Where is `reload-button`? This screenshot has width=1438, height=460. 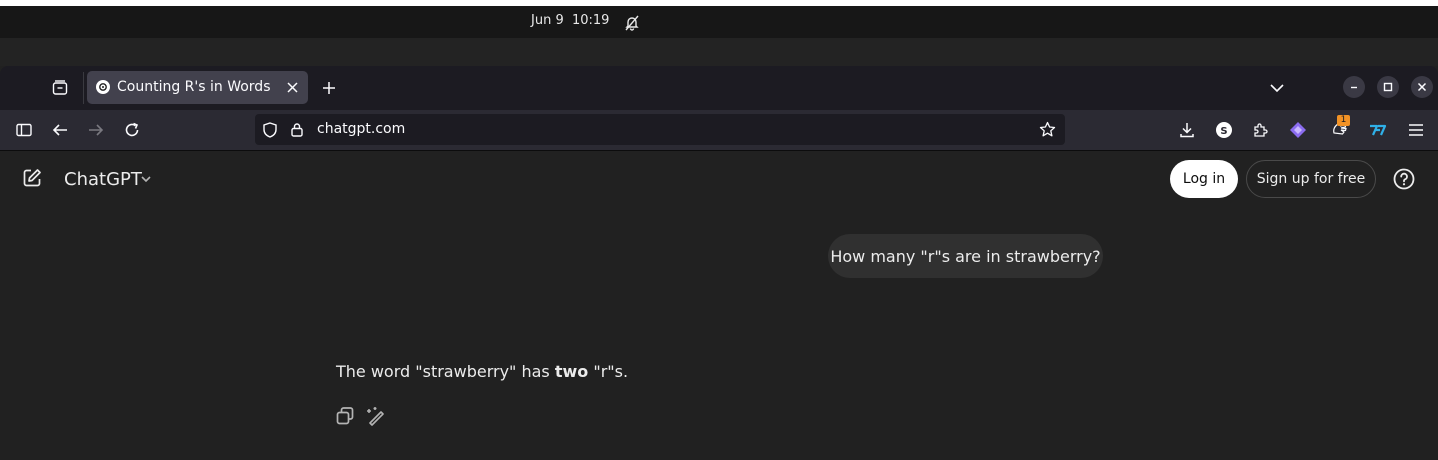 reload-button is located at coordinates (132, 130).